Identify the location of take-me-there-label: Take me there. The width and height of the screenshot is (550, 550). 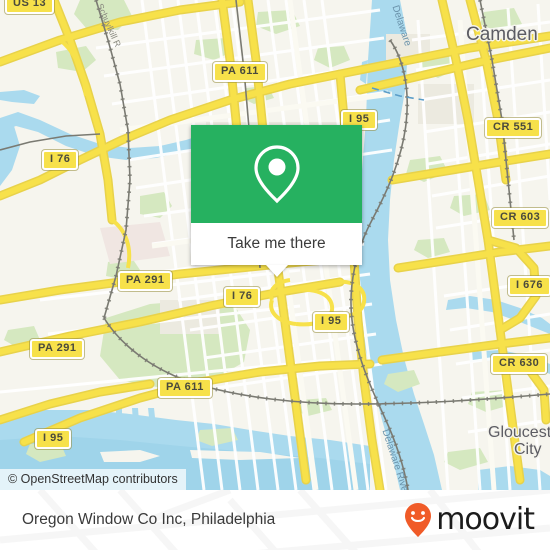
(276, 243).